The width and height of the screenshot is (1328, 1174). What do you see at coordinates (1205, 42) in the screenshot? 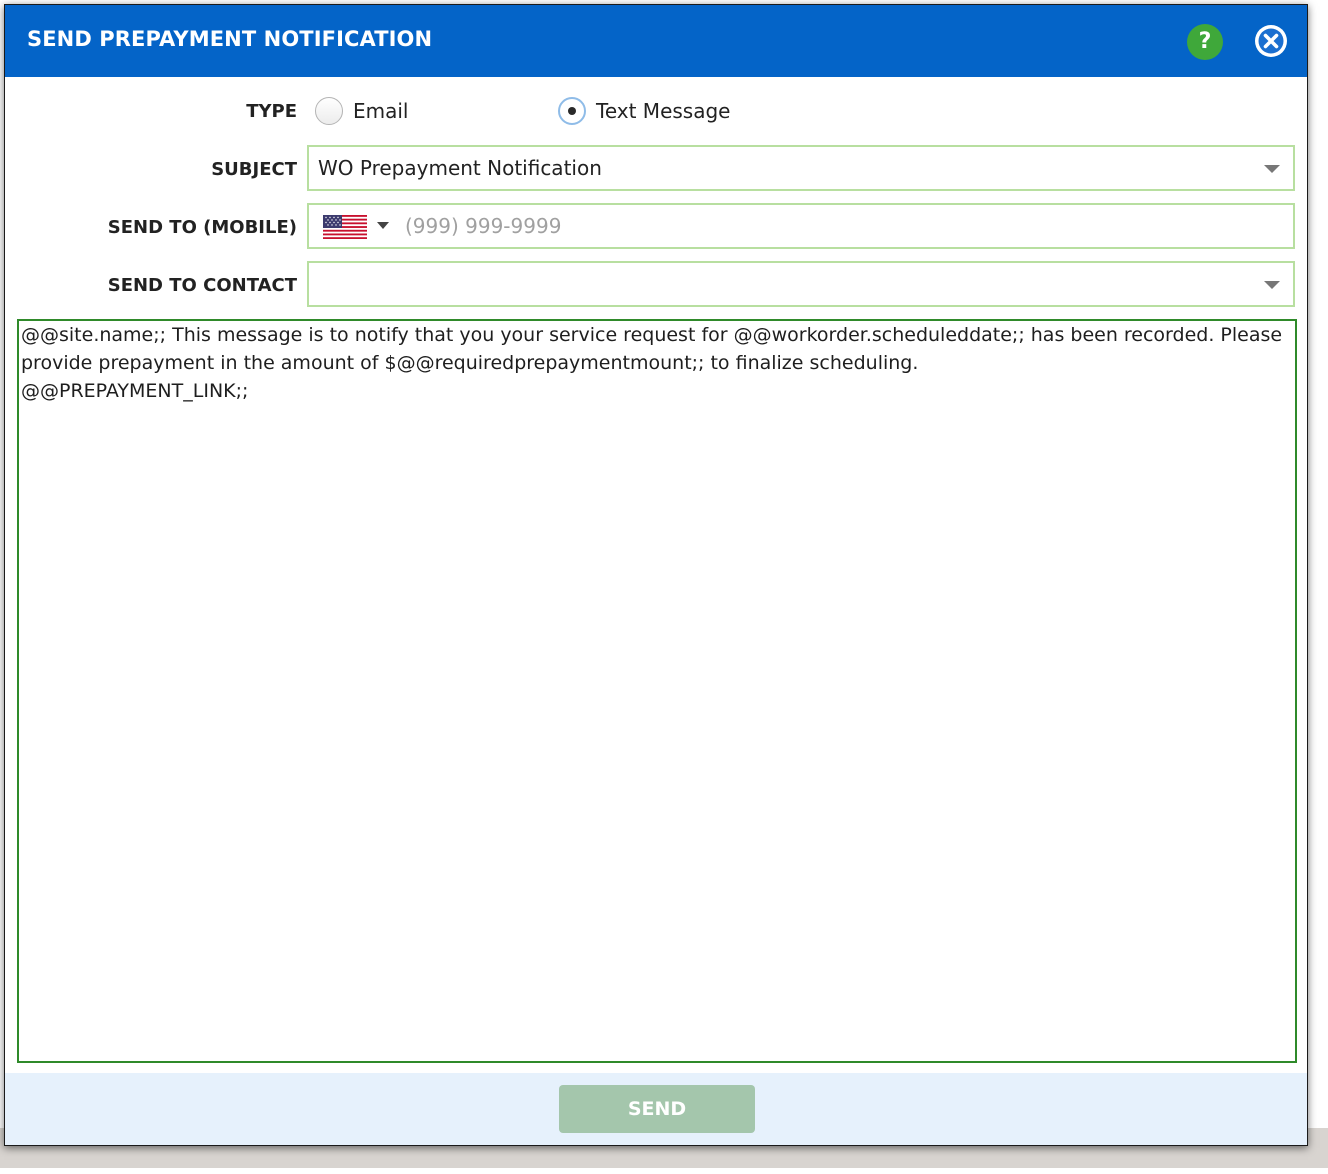
I see `help-icon: ?` at bounding box center [1205, 42].